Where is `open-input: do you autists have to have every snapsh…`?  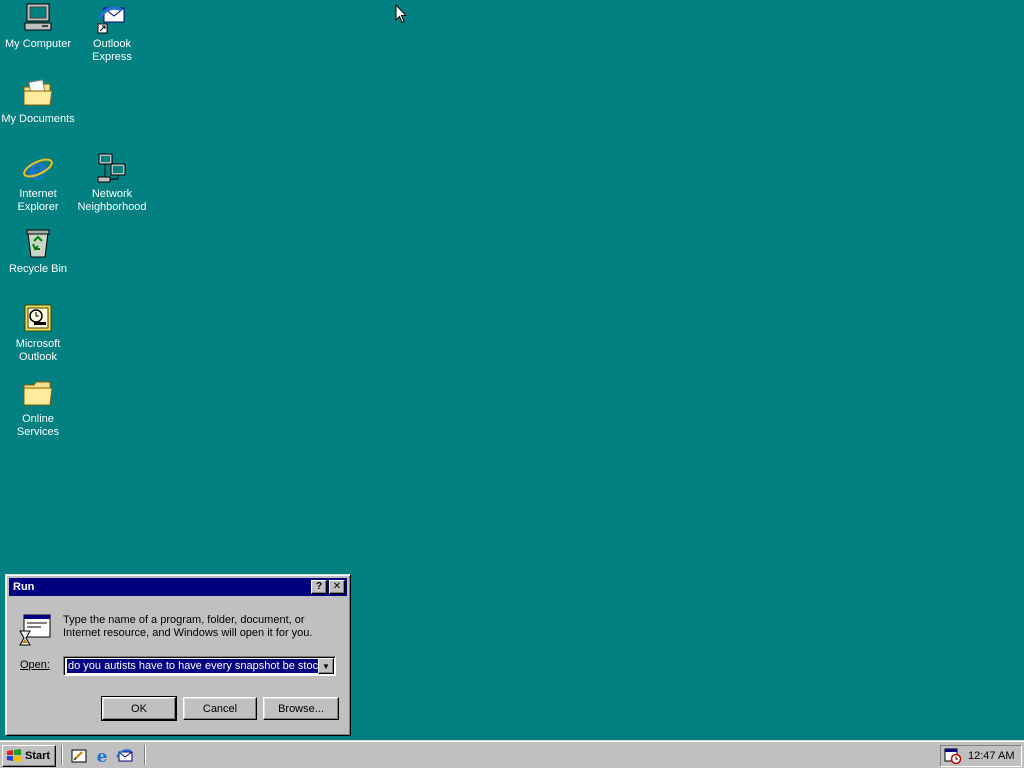
open-input: do you autists have to have every snapsh… is located at coordinates (196, 666).